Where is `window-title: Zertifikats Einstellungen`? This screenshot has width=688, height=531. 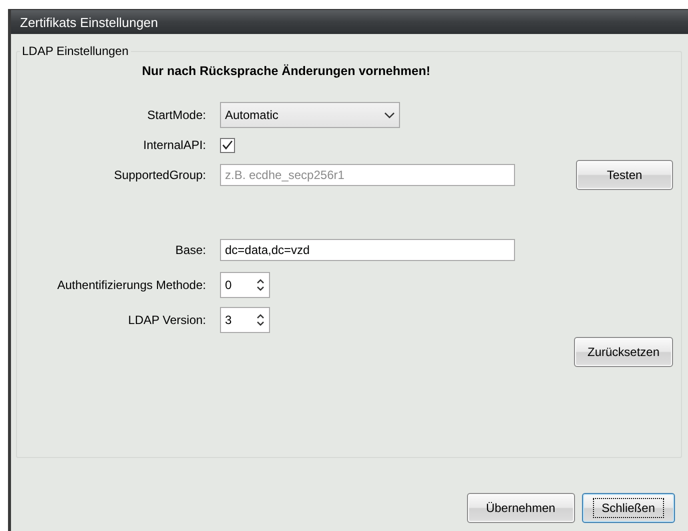 window-title: Zertifikats Einstellungen is located at coordinates (349, 22).